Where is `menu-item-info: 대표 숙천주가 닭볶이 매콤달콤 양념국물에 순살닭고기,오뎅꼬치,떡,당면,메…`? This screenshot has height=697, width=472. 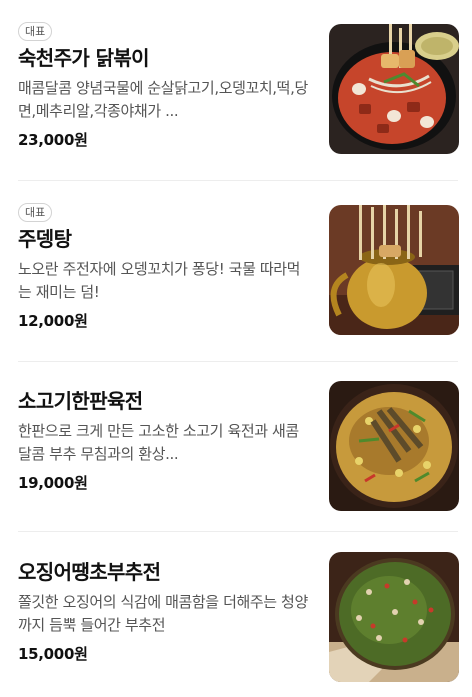 menu-item-info: 대표 숙천주가 닭볶이 매콤달콤 양념국물에 순살닭고기,오뎅꼬치,떡,당면,메… is located at coordinates (164, 85).